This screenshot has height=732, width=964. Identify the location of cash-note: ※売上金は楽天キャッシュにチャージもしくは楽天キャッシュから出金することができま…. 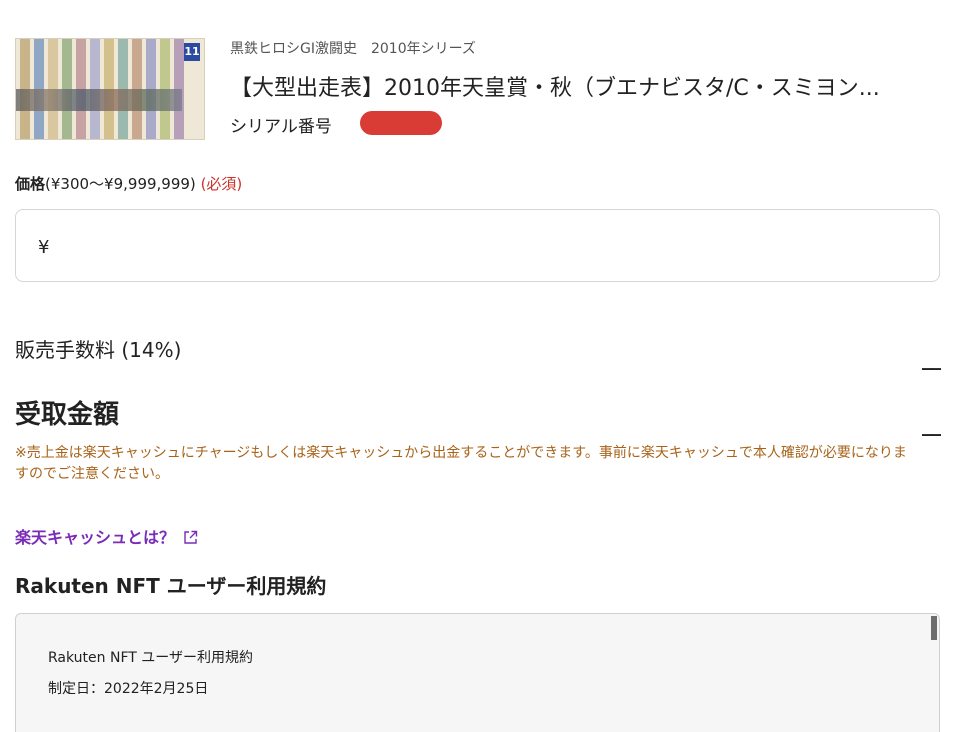
(461, 463).